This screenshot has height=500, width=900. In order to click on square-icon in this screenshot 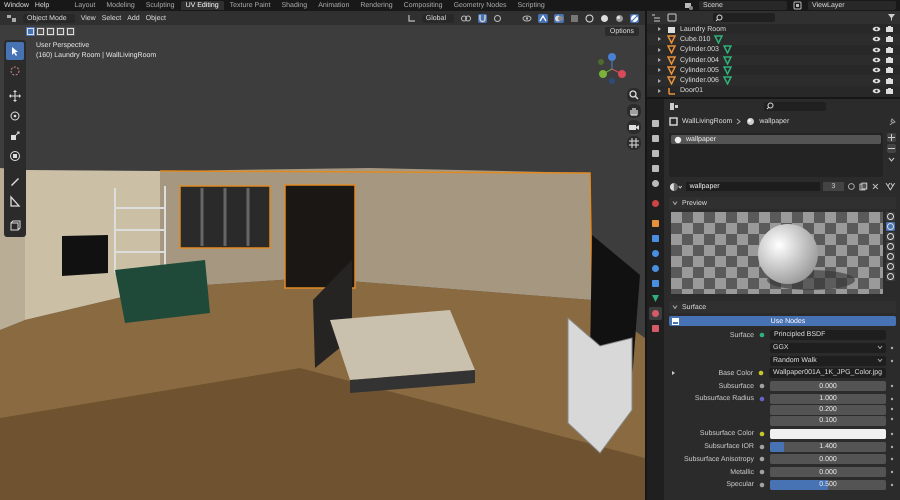, I will do `click(655, 223)`.